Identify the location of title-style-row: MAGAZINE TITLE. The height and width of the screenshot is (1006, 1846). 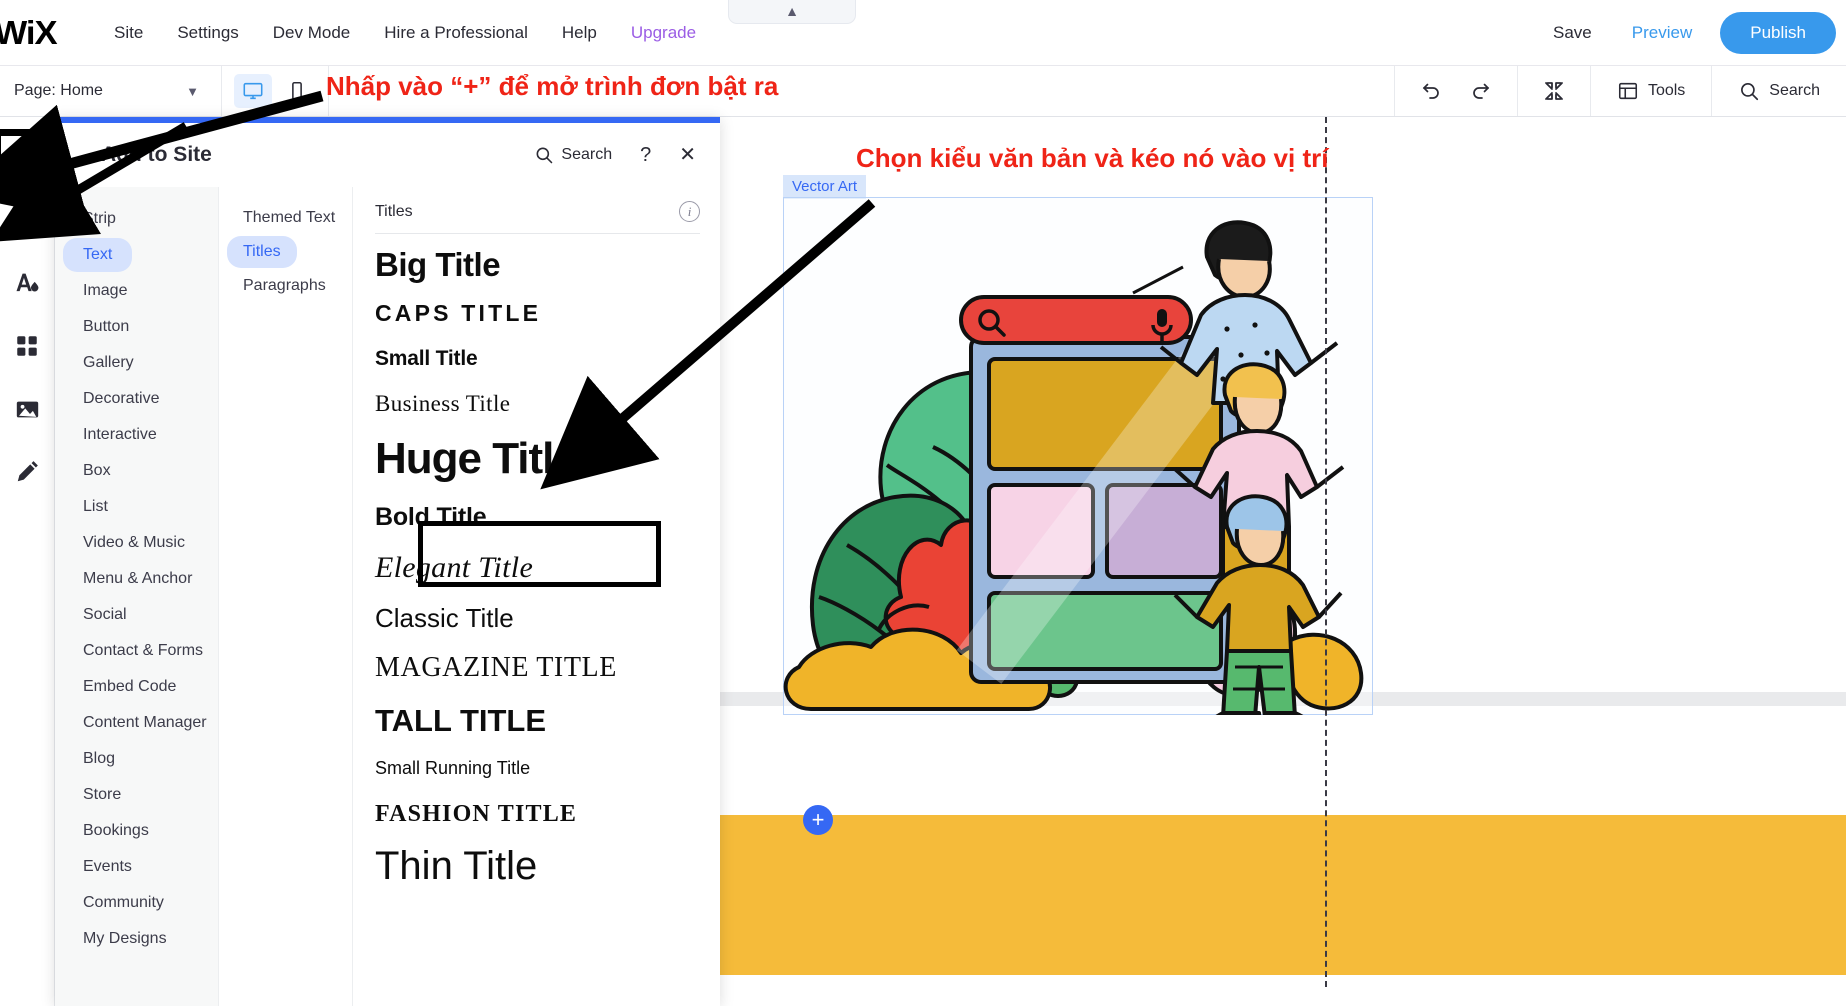
(537, 668).